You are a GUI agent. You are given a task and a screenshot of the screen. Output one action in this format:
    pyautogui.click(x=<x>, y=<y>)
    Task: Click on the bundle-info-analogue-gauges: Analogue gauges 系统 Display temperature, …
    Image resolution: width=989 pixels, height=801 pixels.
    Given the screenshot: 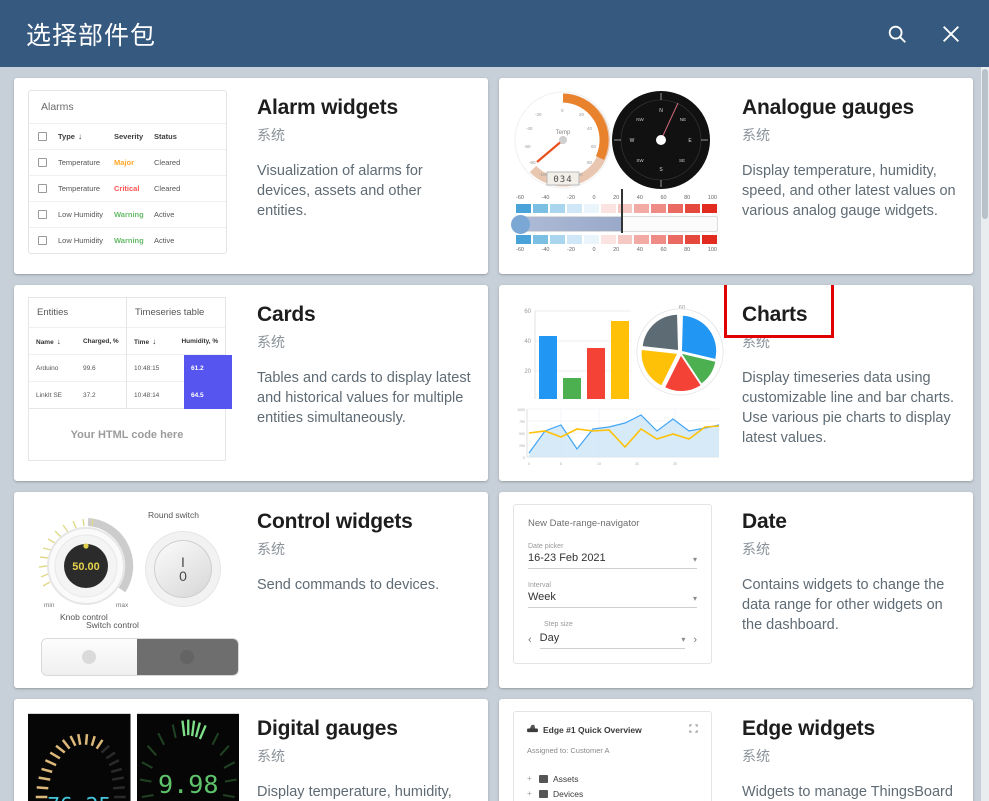 What is the action you would take?
    pyautogui.click(x=848, y=176)
    